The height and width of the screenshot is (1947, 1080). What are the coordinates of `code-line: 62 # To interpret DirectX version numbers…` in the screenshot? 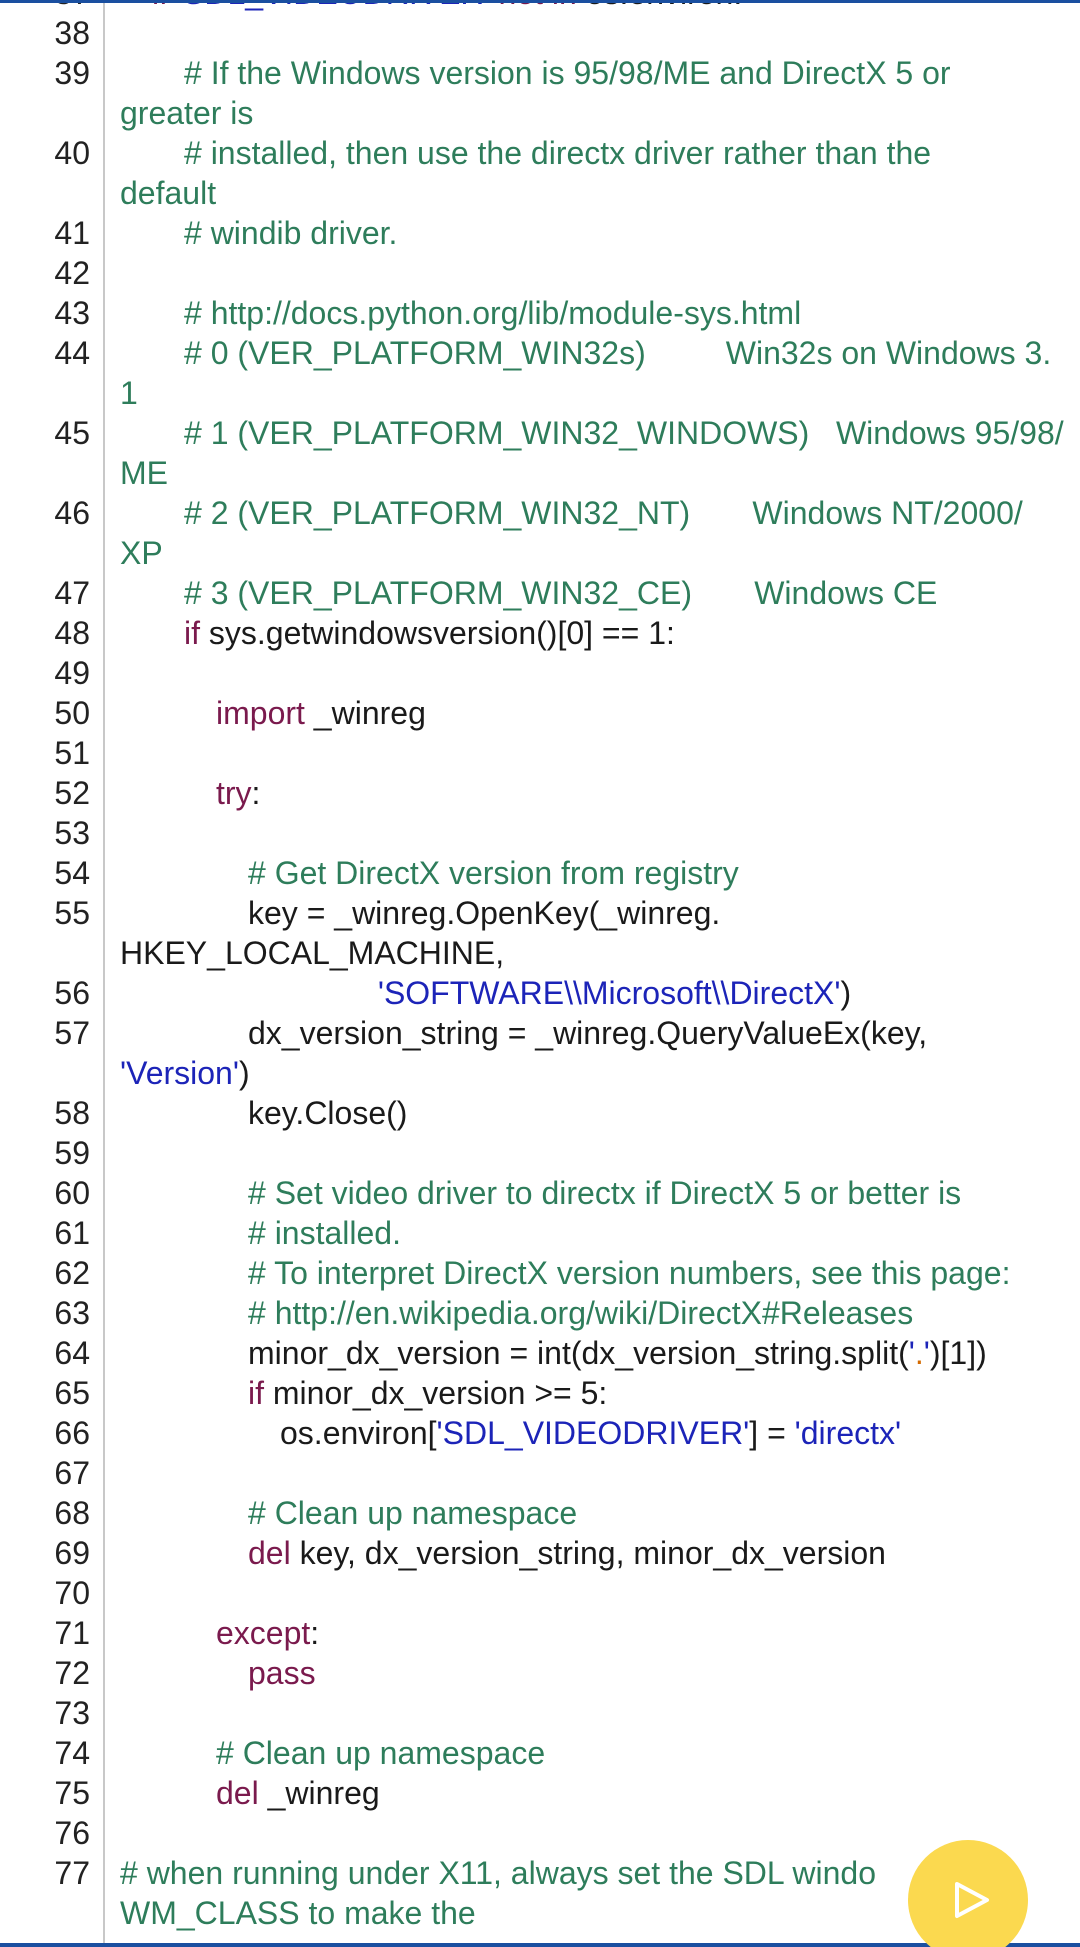 It's located at (540, 1273).